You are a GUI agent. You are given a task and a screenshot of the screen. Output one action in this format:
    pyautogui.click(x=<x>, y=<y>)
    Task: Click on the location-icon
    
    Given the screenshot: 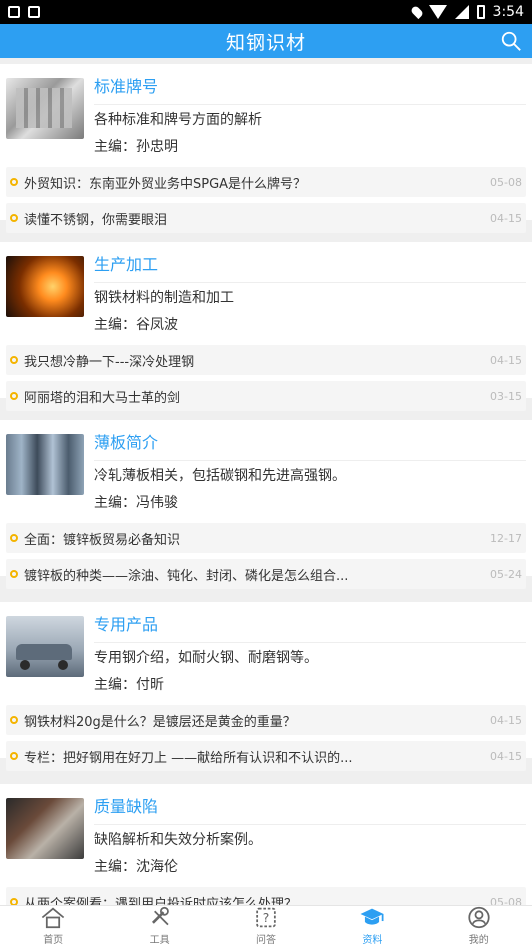 What is the action you would take?
    pyautogui.click(x=416, y=12)
    